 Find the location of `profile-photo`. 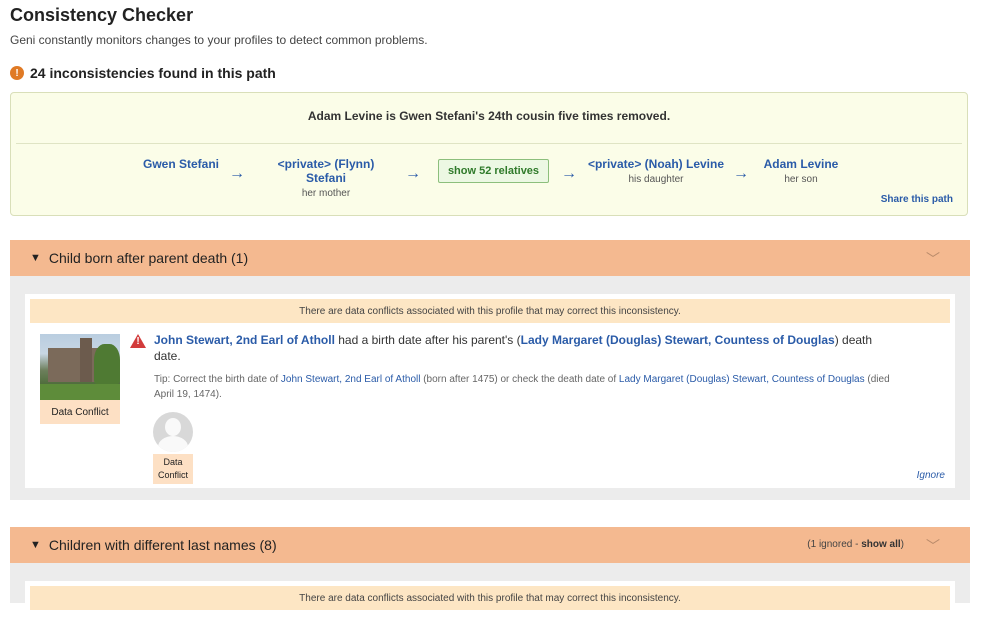

profile-photo is located at coordinates (80, 367).